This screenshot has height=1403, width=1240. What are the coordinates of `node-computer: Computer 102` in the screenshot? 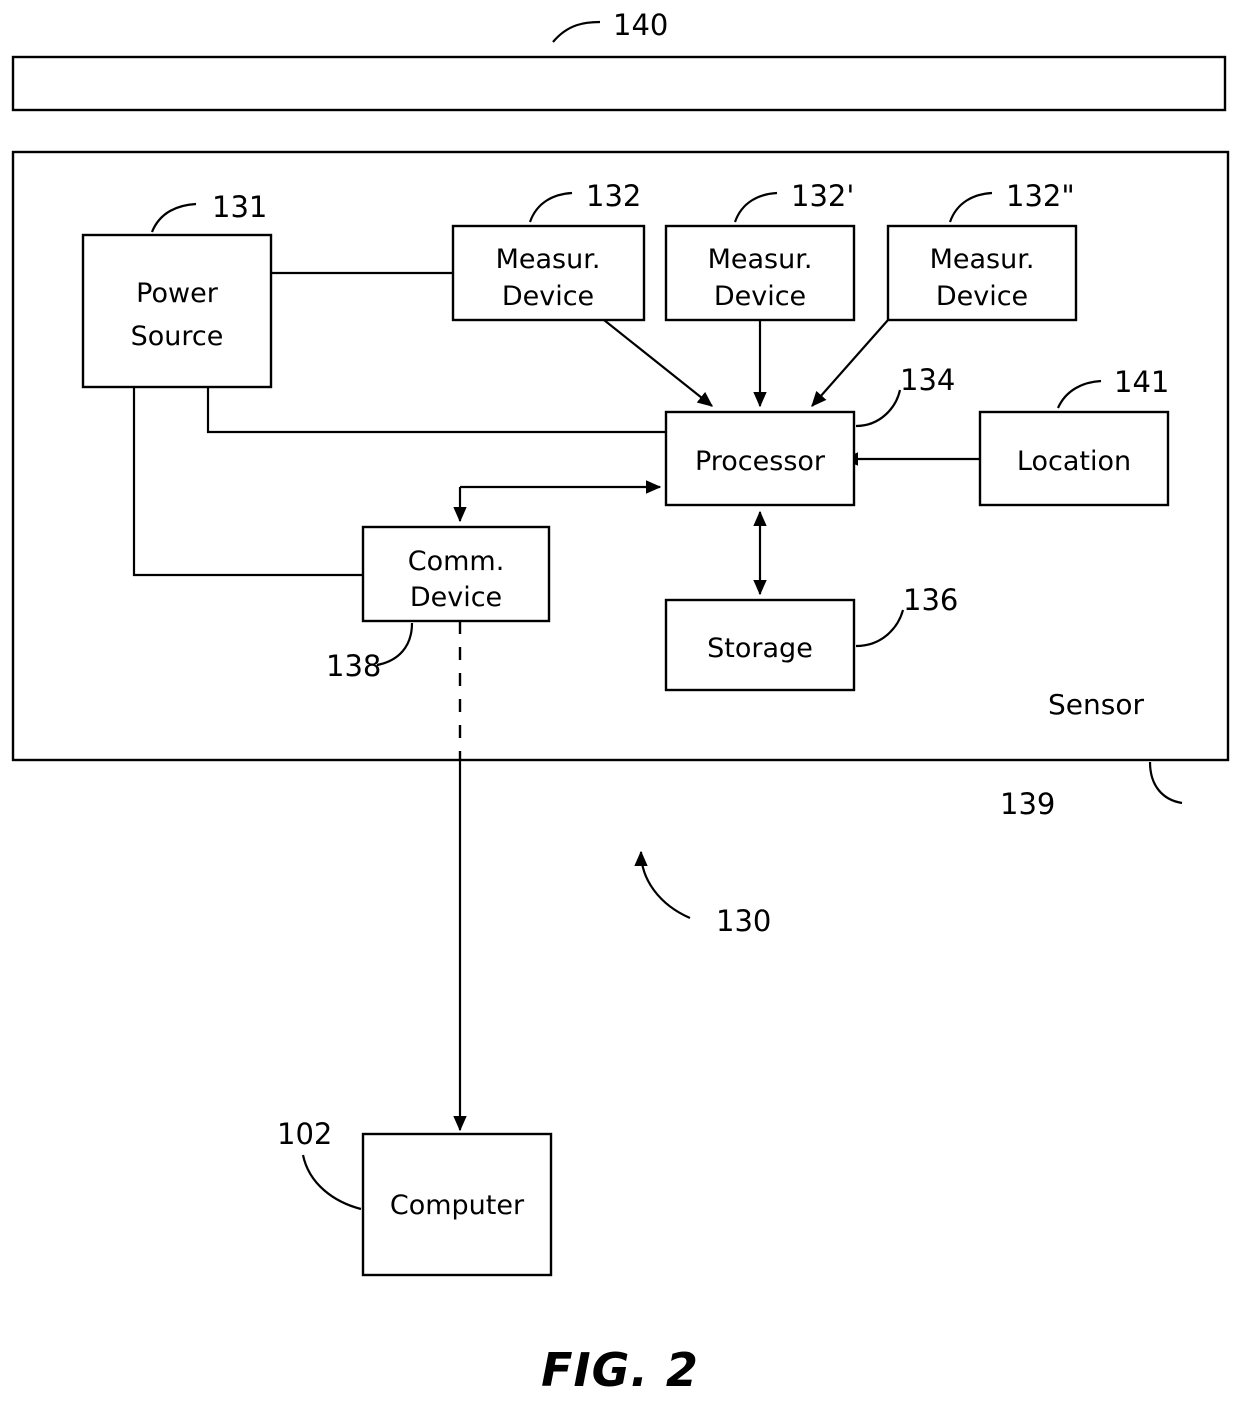 It's located at (415, 1197).